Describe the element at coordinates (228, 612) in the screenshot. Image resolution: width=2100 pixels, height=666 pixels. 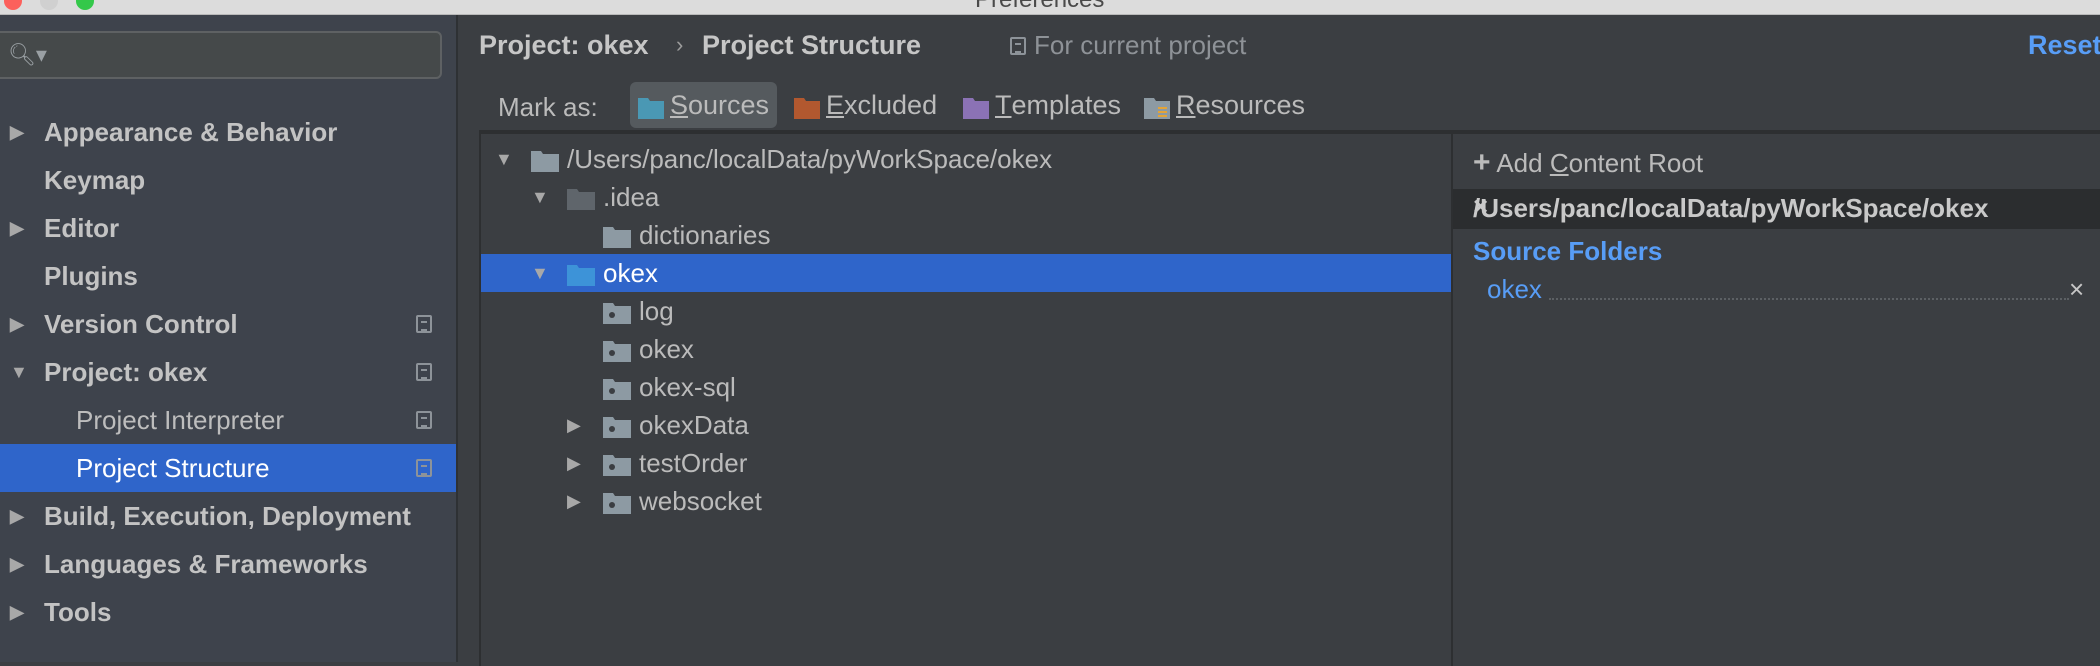
I see `sidebar-item: ▶ Tools` at that location.